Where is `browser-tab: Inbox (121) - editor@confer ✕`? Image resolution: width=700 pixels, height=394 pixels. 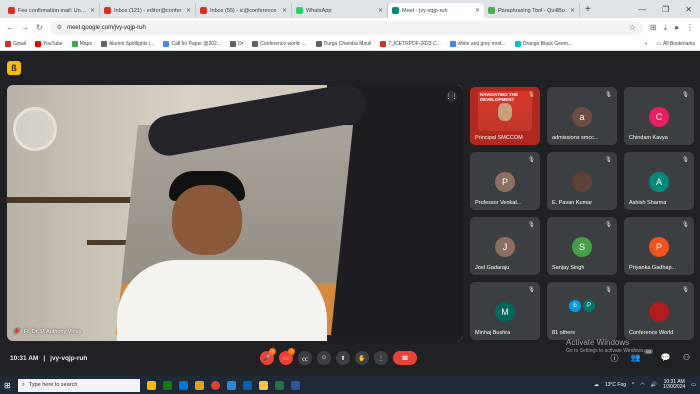
browser-tab: Inbox (121) - editor@confer ✕ is located at coordinates (148, 10).